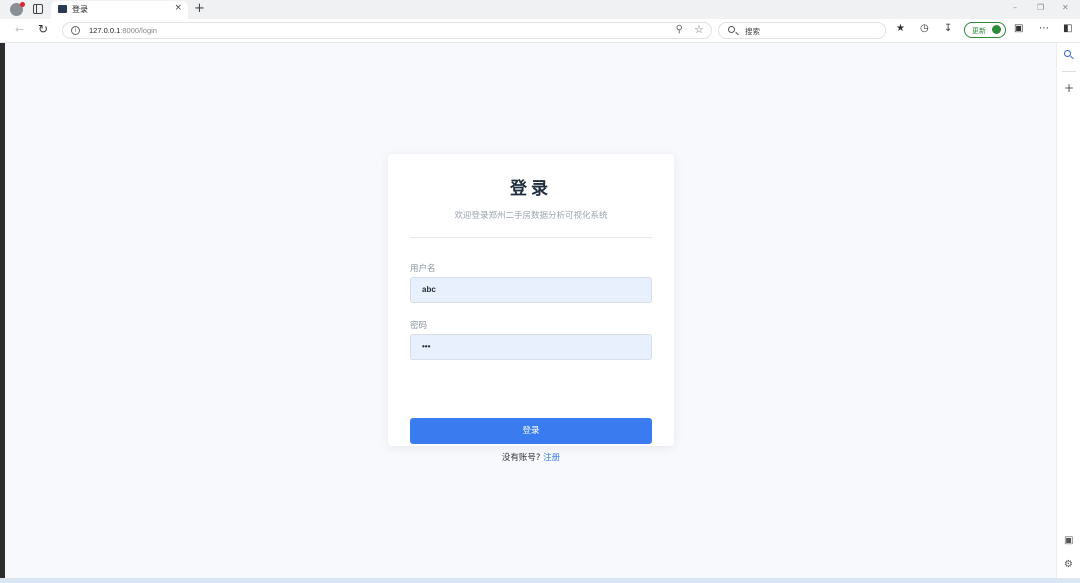 This screenshot has height=583, width=1080. Describe the element at coordinates (924, 28) in the screenshot. I see `history-icon: ◷` at that location.